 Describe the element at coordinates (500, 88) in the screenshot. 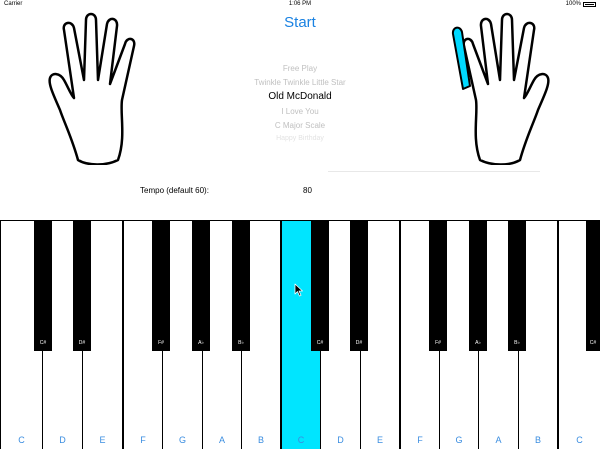

I see `right-hand-icon` at that location.